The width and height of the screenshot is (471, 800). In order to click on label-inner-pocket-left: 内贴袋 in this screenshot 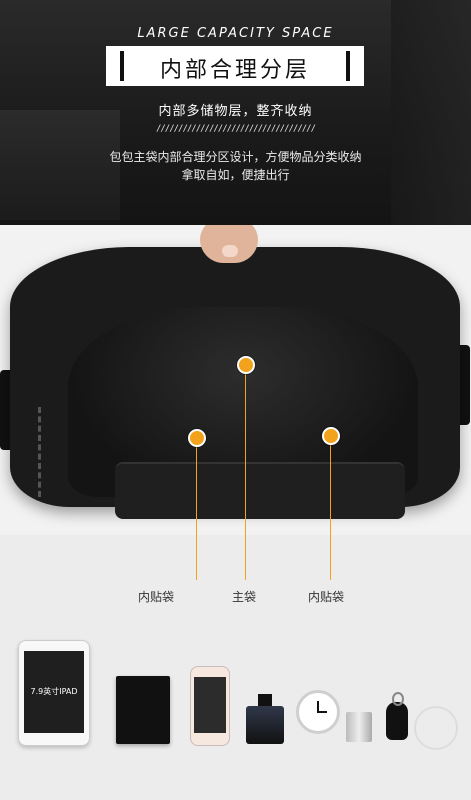, I will do `click(156, 597)`.